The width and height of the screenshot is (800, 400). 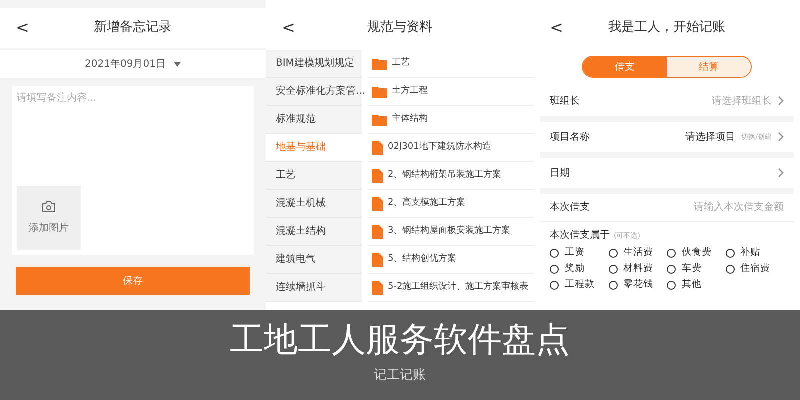 I want to click on row-label: 日期, so click(x=560, y=173).